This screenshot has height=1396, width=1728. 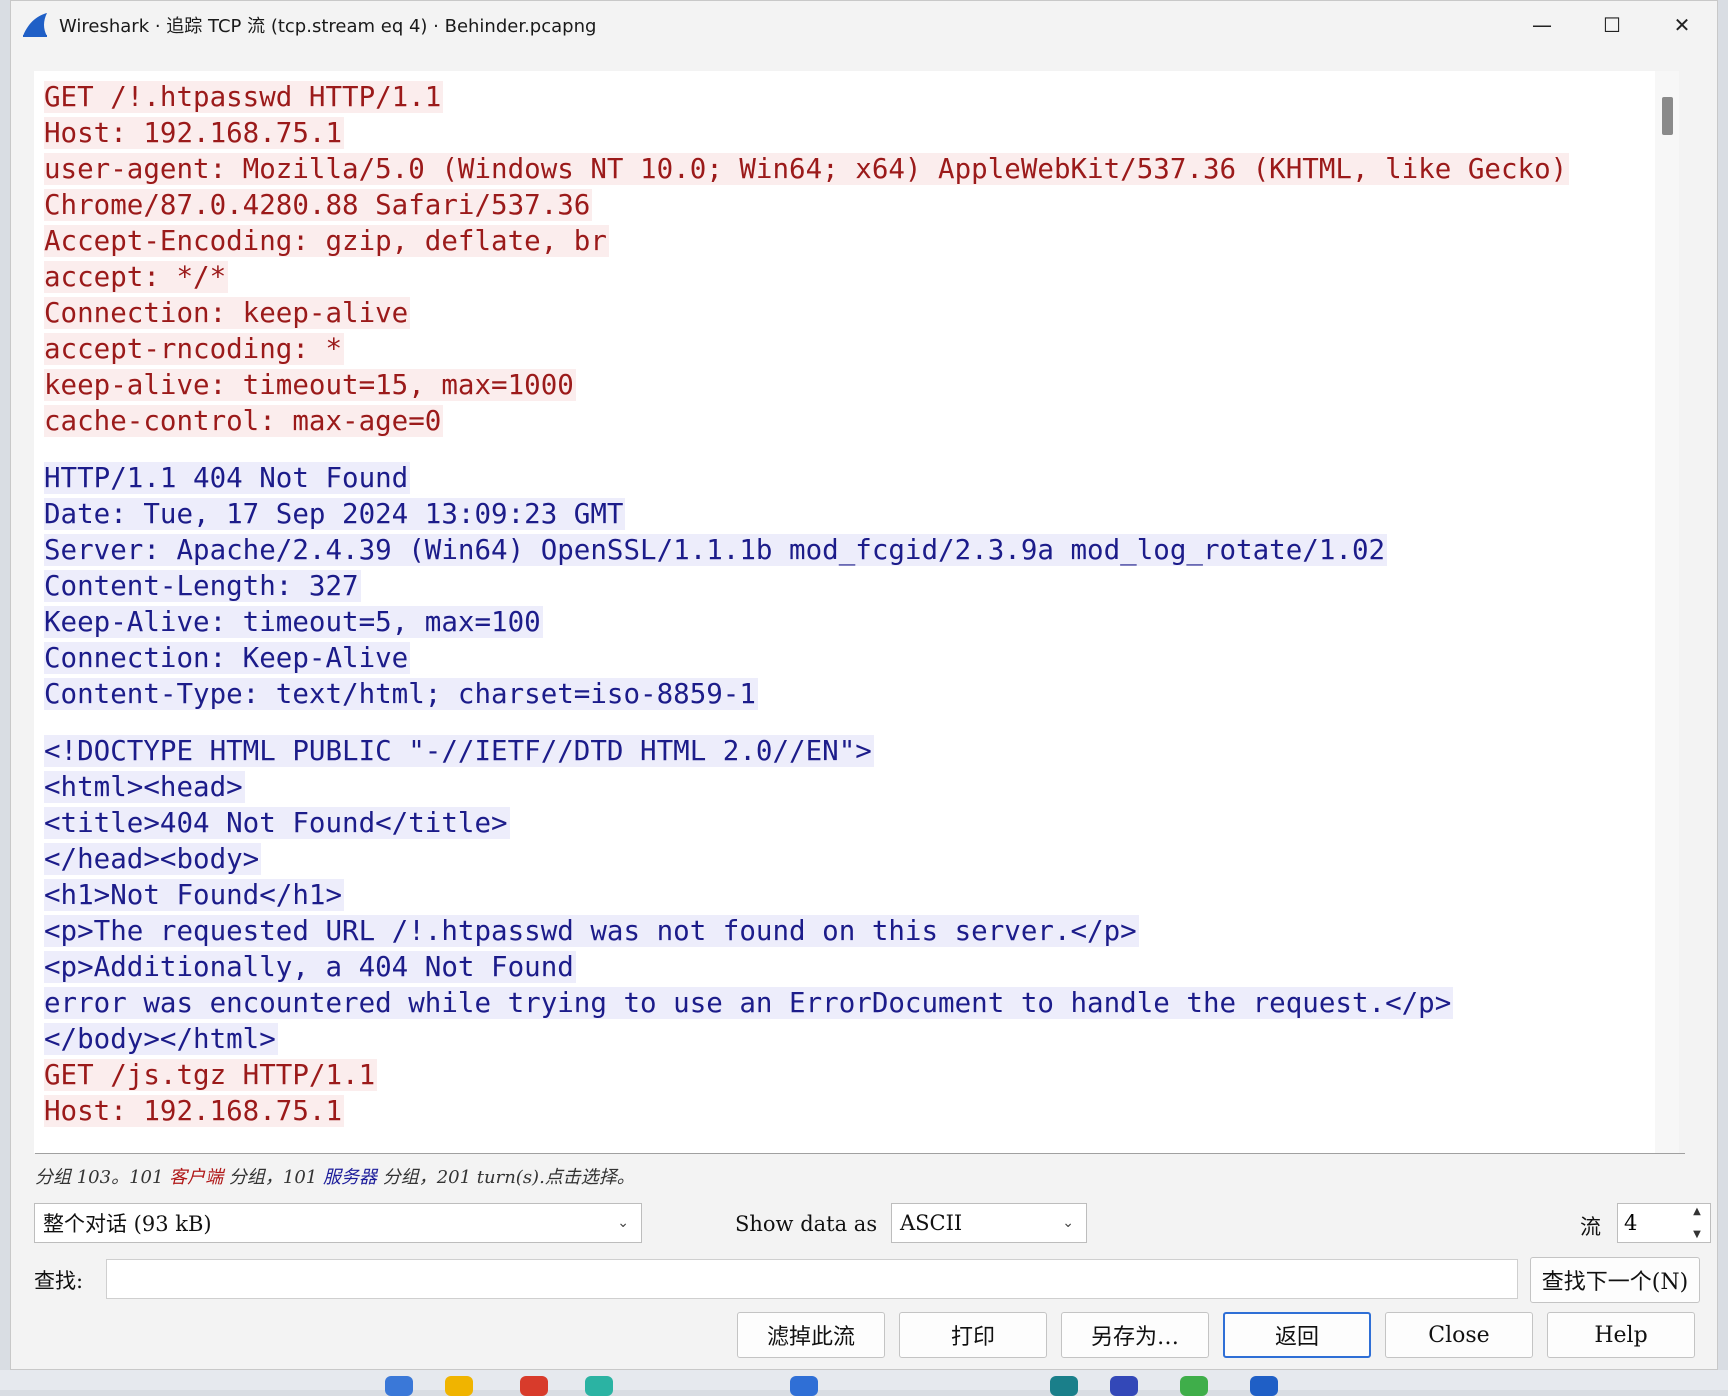 What do you see at coordinates (35, 25) in the screenshot?
I see `wireshark-fin-icon` at bounding box center [35, 25].